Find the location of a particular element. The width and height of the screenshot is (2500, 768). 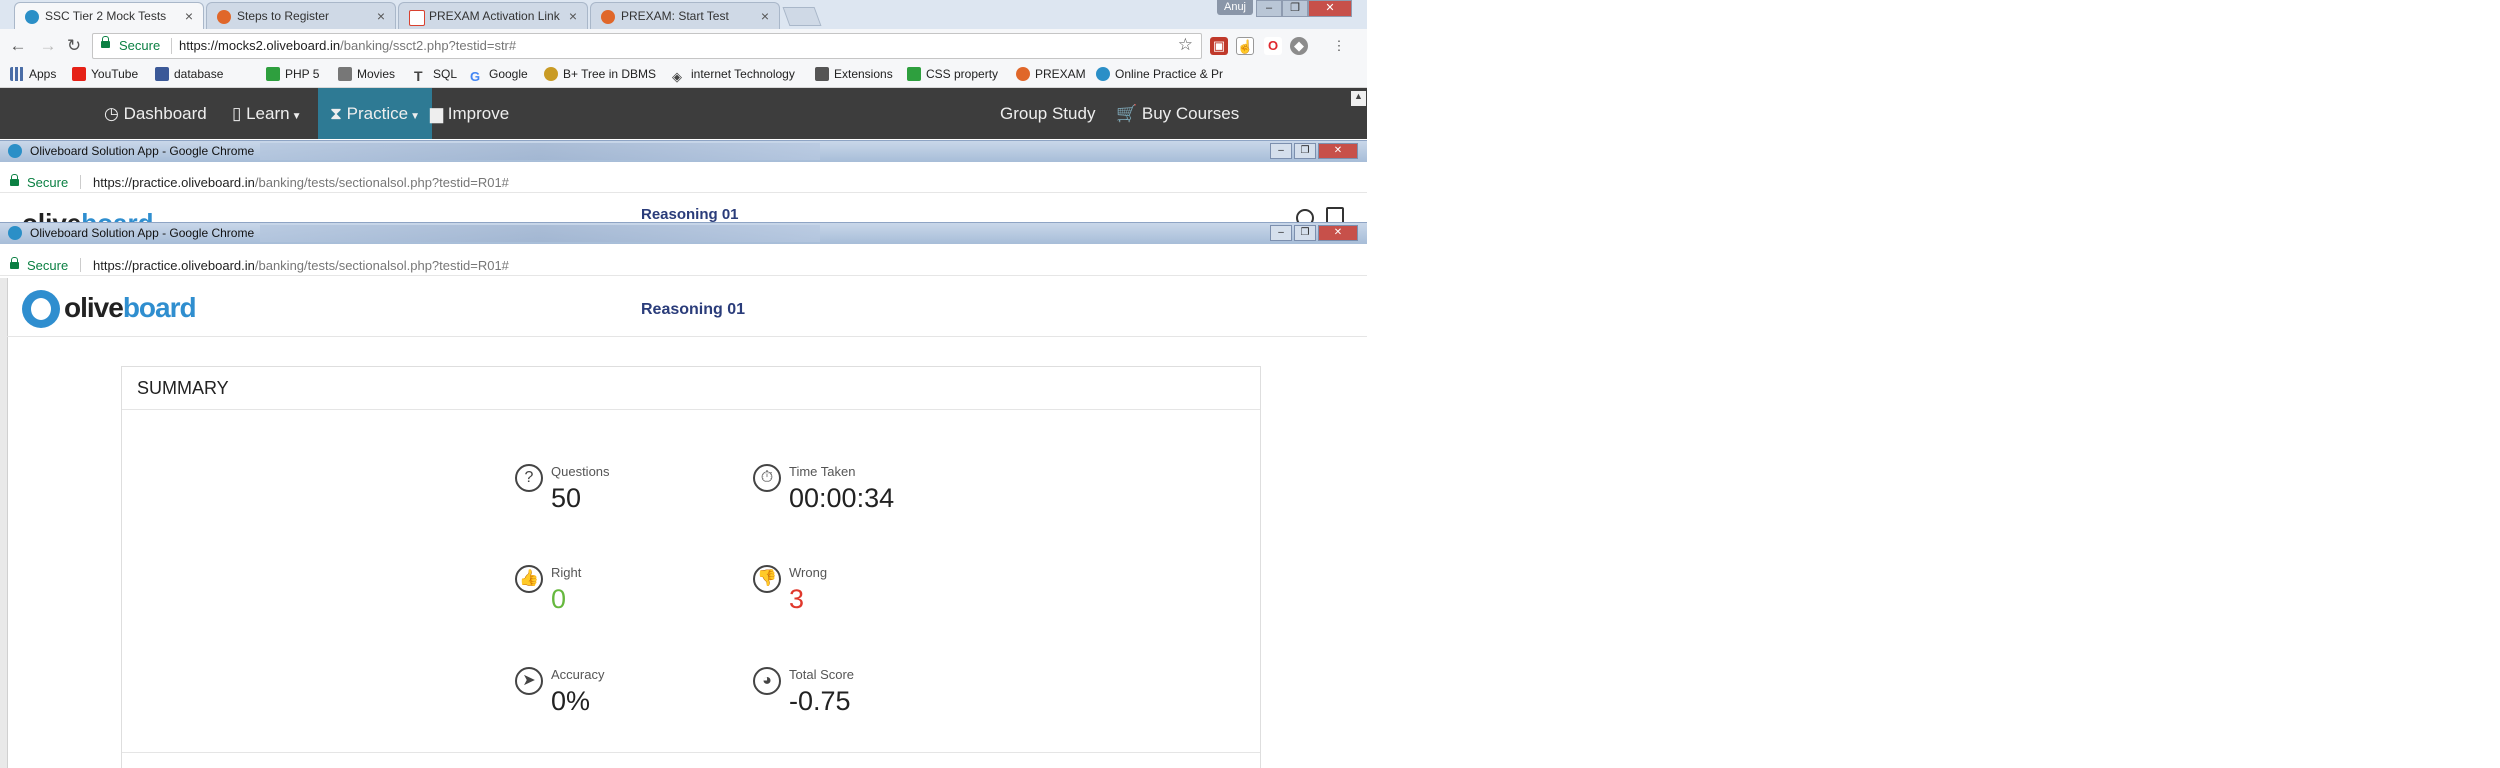

bookmark-sql: T SQL is located at coordinates (435, 75).